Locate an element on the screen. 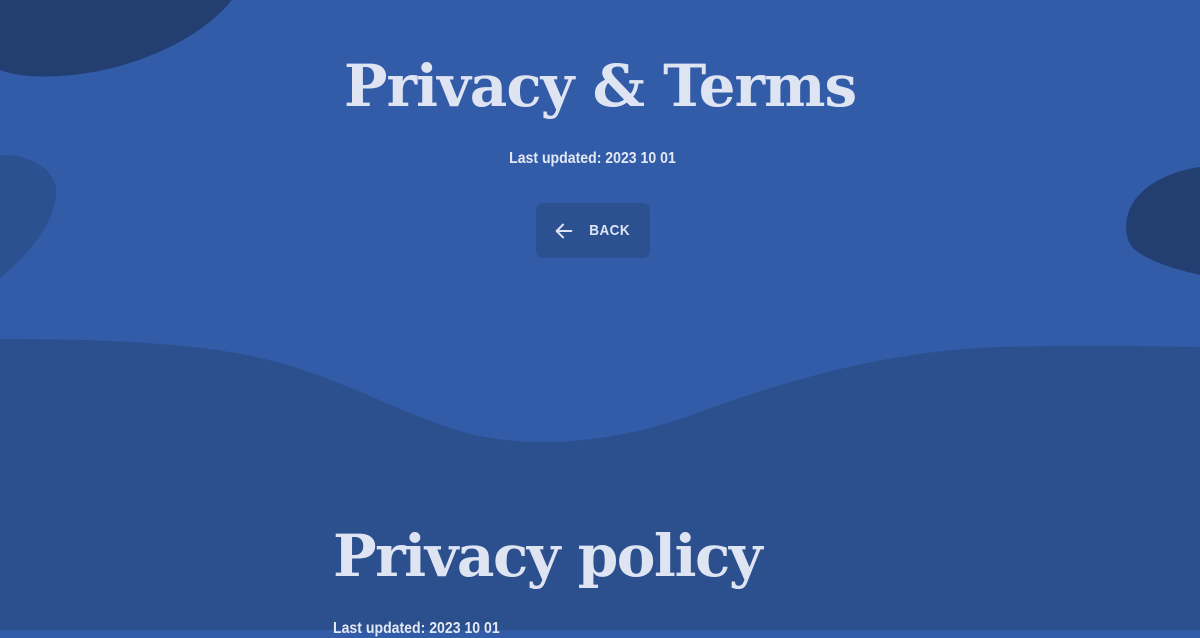 This screenshot has width=1200, height=638. left-mid-blob is located at coordinates (28, 216).